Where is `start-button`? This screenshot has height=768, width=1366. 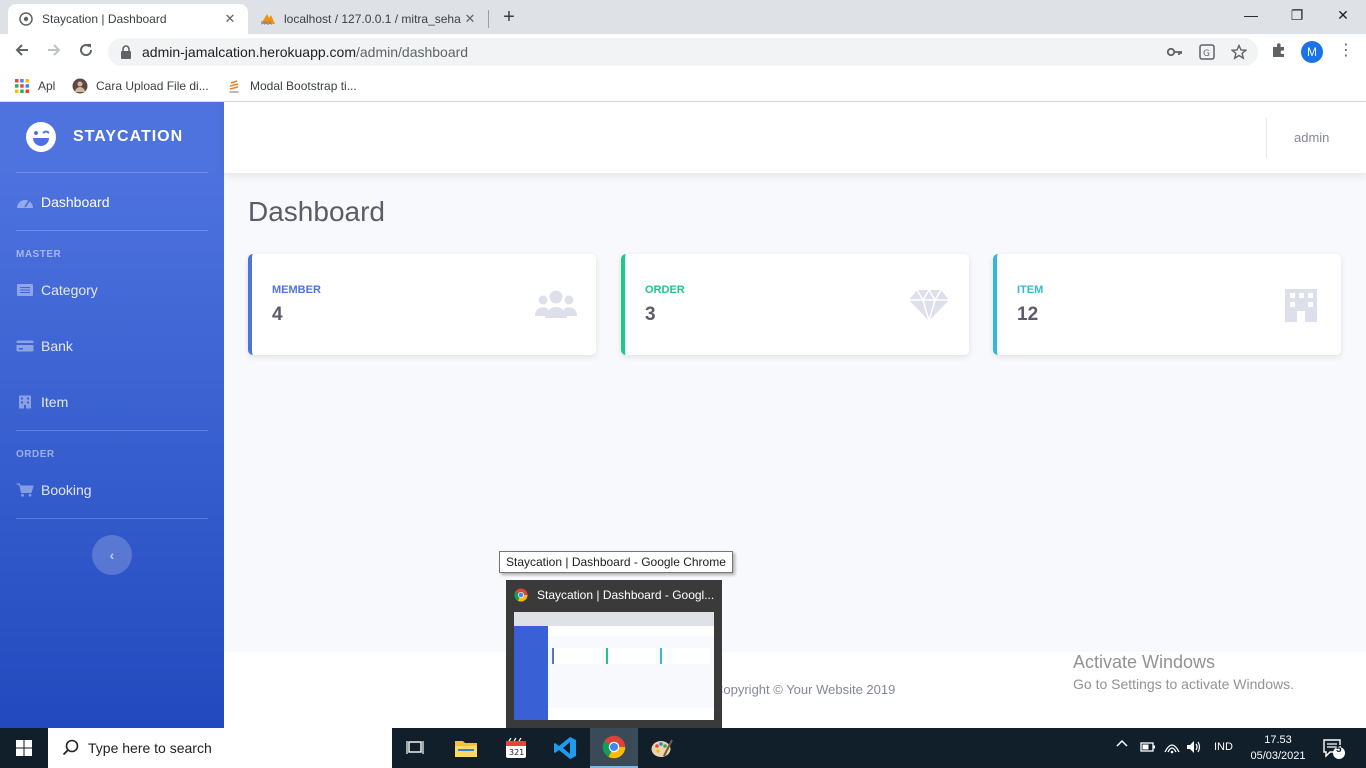
start-button is located at coordinates (24, 748).